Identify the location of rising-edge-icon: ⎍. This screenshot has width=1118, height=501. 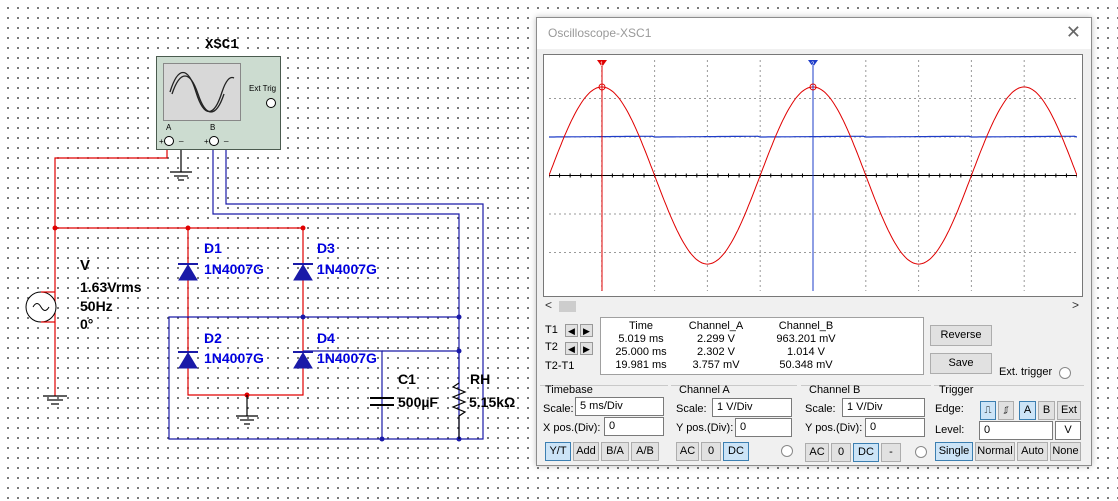
(988, 410).